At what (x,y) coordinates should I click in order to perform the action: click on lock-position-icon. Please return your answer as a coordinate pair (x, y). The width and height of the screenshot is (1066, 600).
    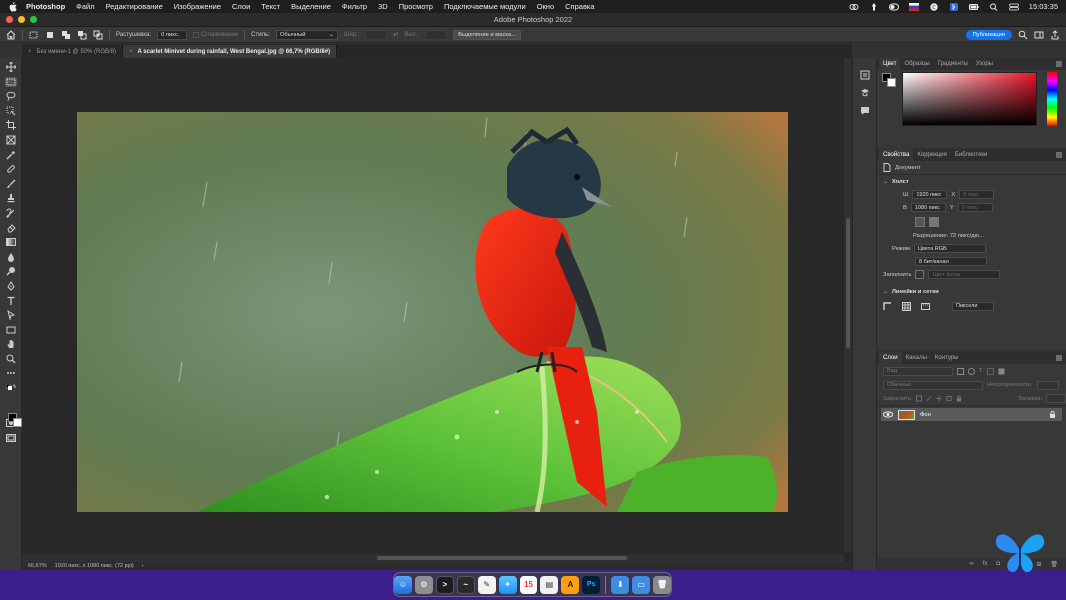
    Looking at the image, I should click on (939, 398).